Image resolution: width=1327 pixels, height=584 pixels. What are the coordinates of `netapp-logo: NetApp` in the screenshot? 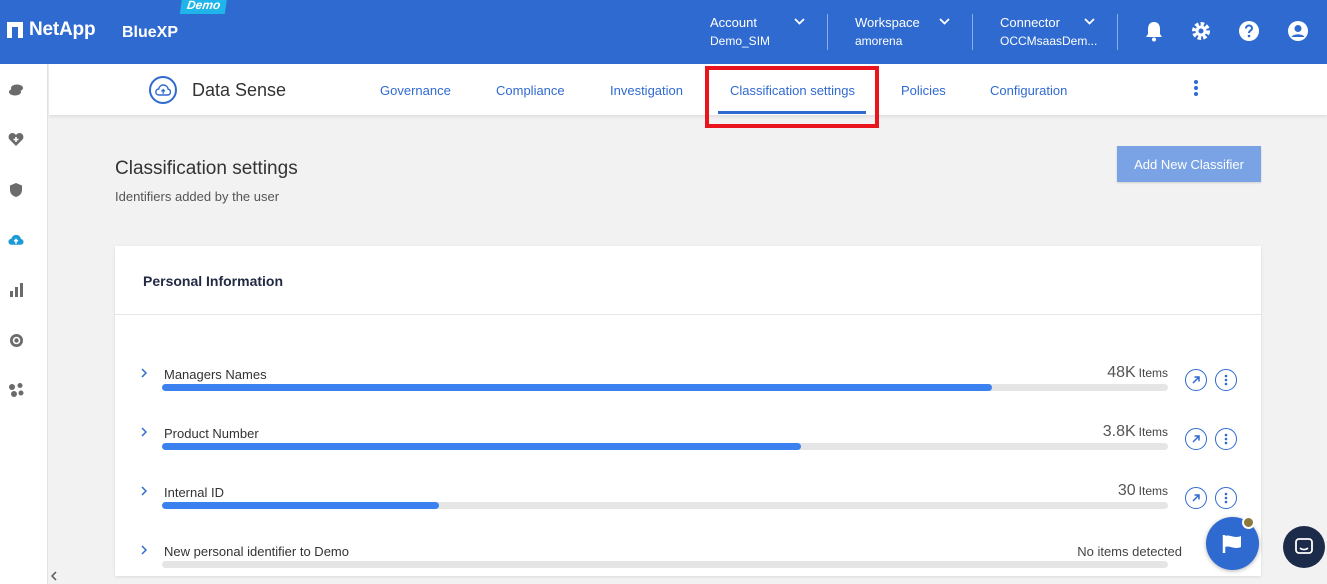 It's located at (51, 30).